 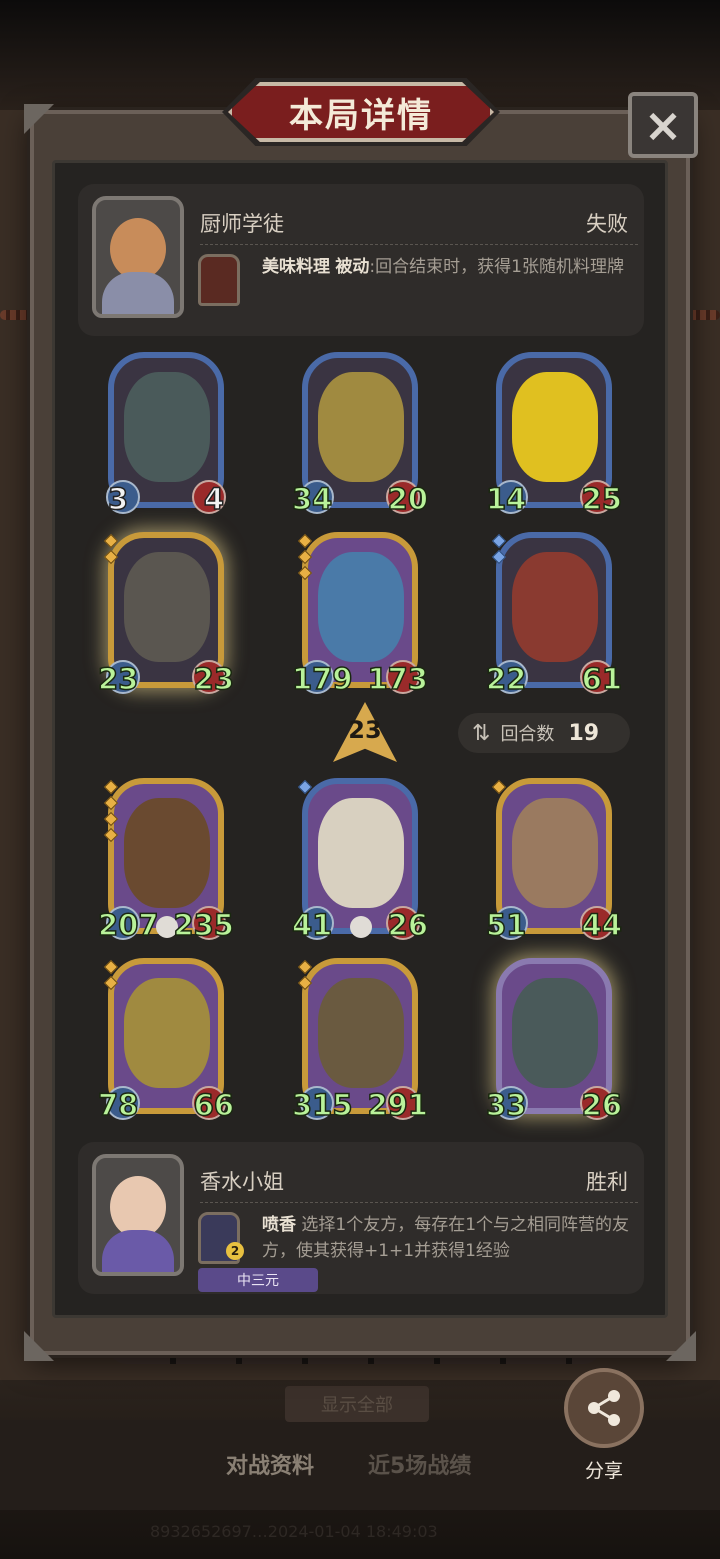 What do you see at coordinates (242, 1182) in the screenshot?
I see `self-name: 香水小姐` at bounding box center [242, 1182].